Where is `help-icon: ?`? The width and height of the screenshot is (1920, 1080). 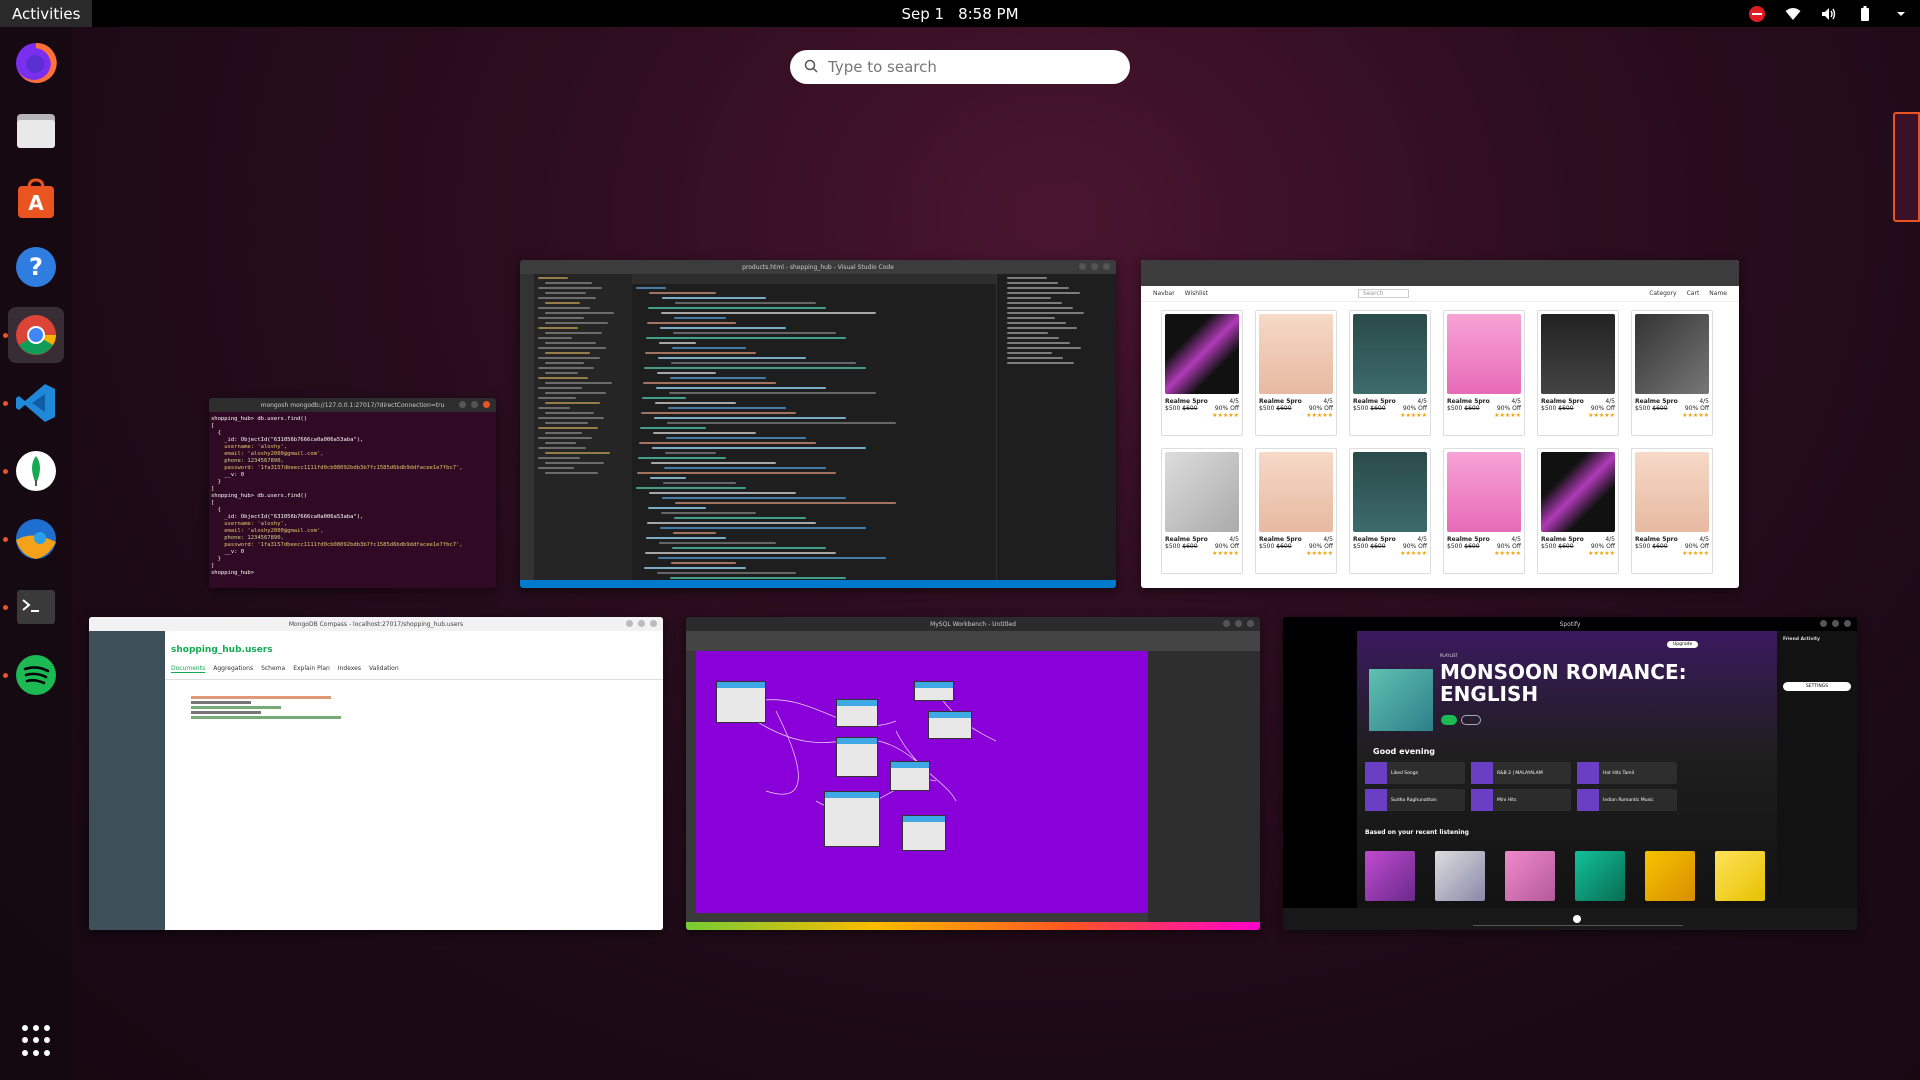 help-icon: ? is located at coordinates (36, 267).